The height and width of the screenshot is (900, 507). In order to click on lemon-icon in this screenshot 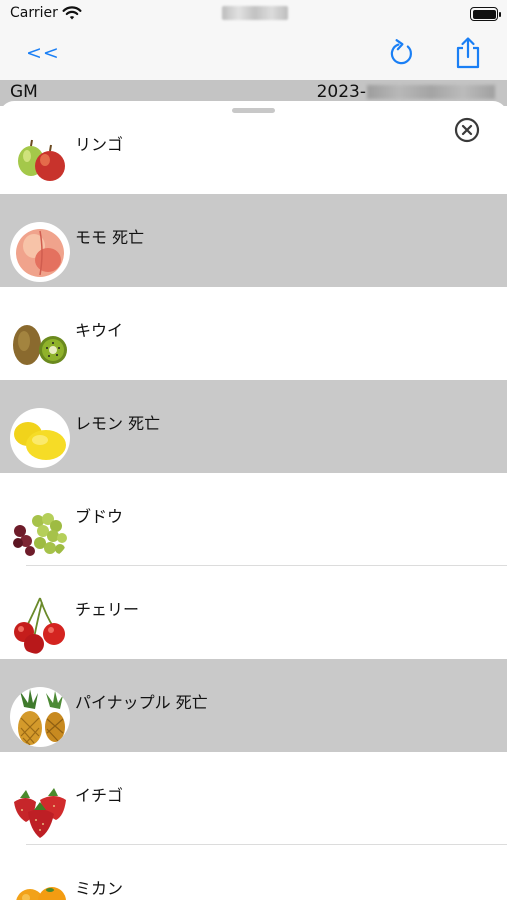, I will do `click(40, 438)`.